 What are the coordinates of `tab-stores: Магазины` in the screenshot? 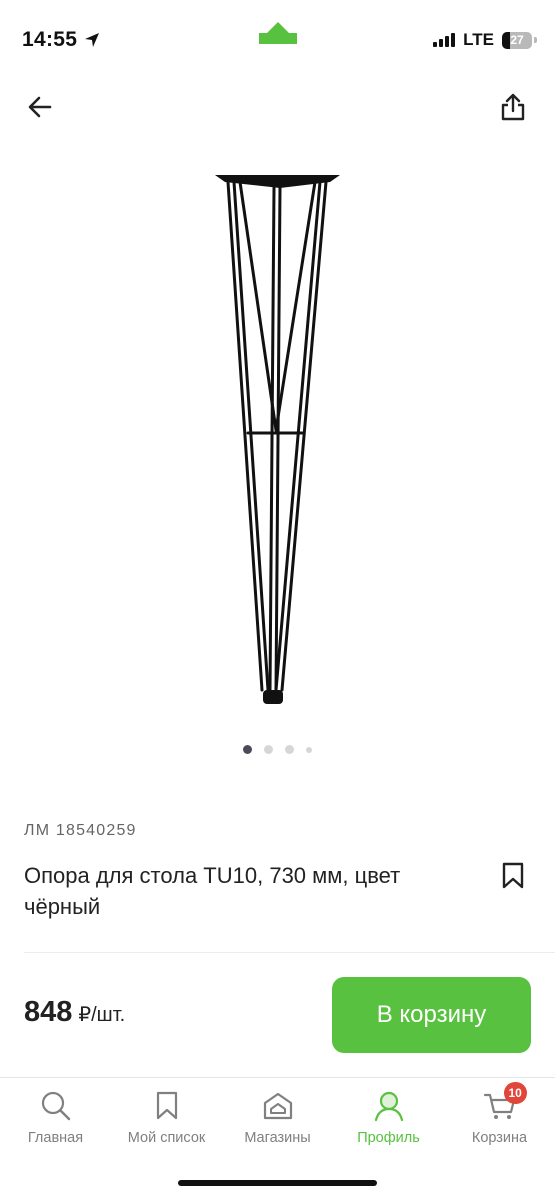 It's located at (277, 1117).